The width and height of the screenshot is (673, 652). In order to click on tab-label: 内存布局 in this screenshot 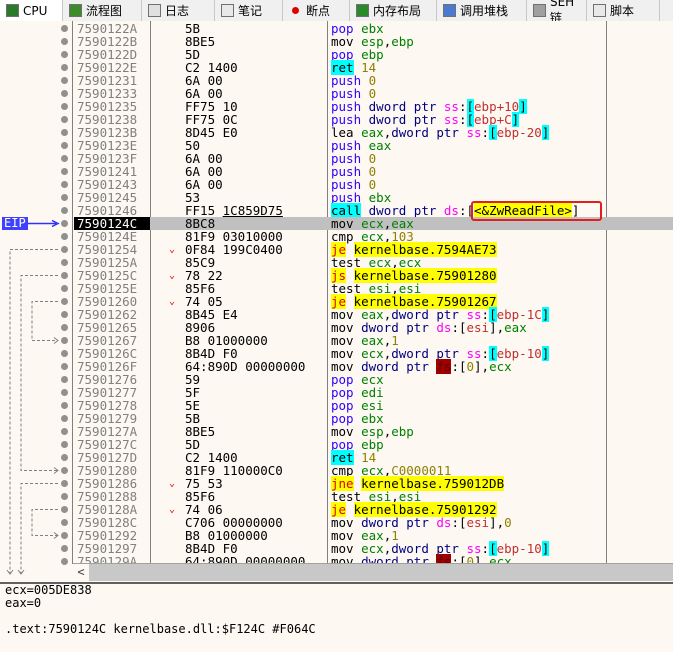, I will do `click(397, 11)`.